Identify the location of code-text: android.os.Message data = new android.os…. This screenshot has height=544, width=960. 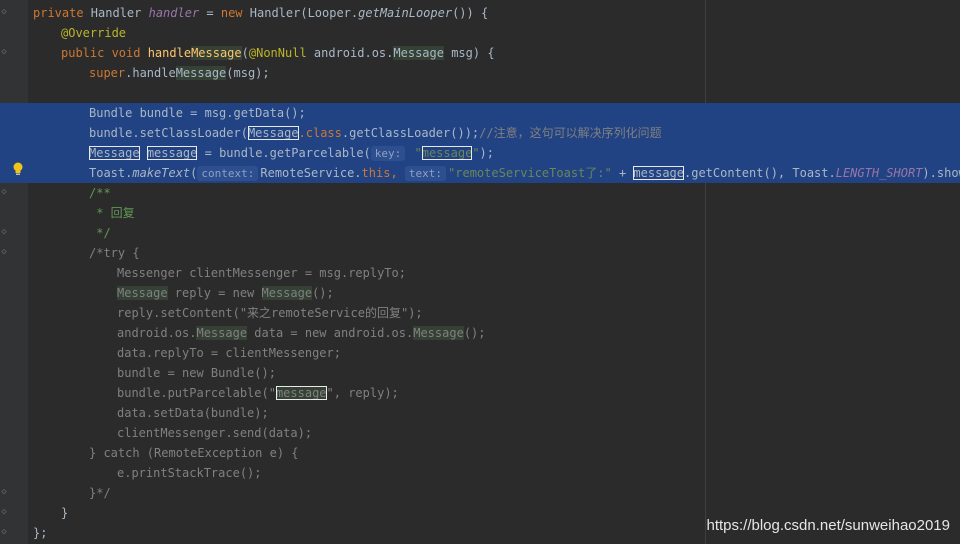
(301, 333).